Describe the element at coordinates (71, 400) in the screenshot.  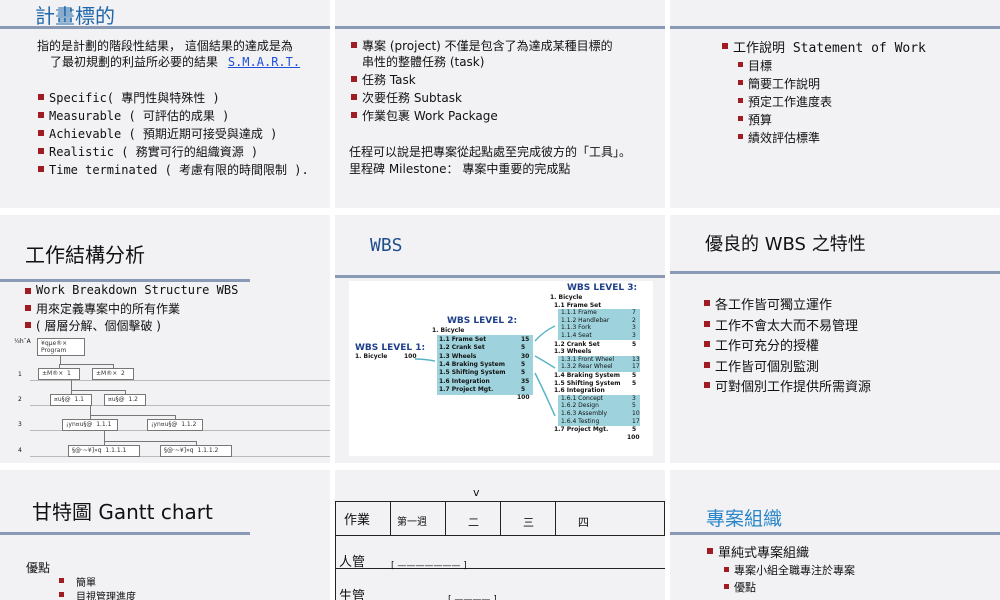
I see `task-box: ¤u§@ 1.1` at that location.